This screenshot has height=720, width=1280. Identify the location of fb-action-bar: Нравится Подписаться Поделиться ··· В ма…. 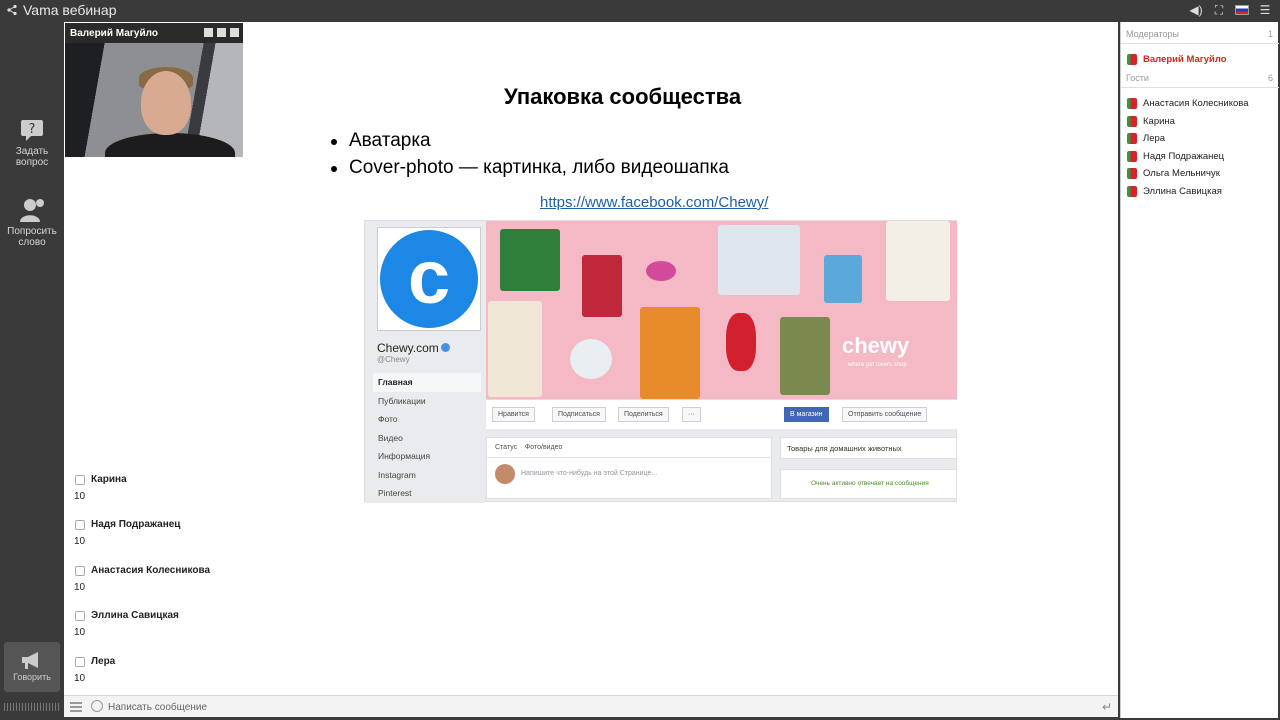
(721, 414).